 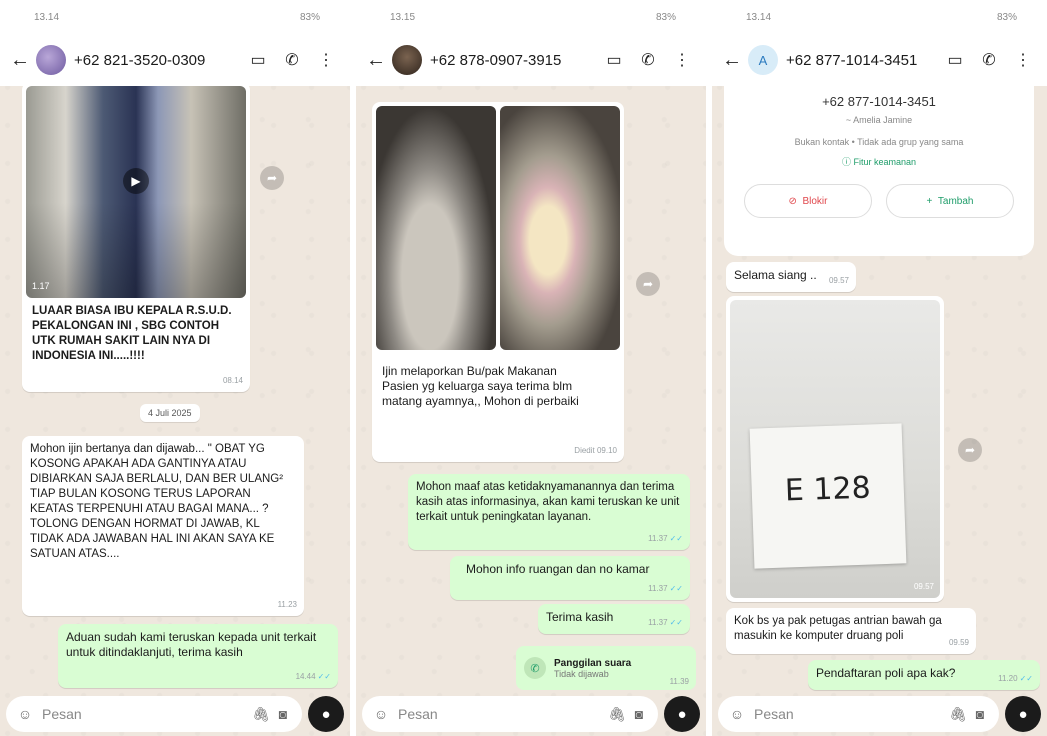 What do you see at coordinates (879, 120) in the screenshot?
I see `card-name: ~ Amelia Jamine` at bounding box center [879, 120].